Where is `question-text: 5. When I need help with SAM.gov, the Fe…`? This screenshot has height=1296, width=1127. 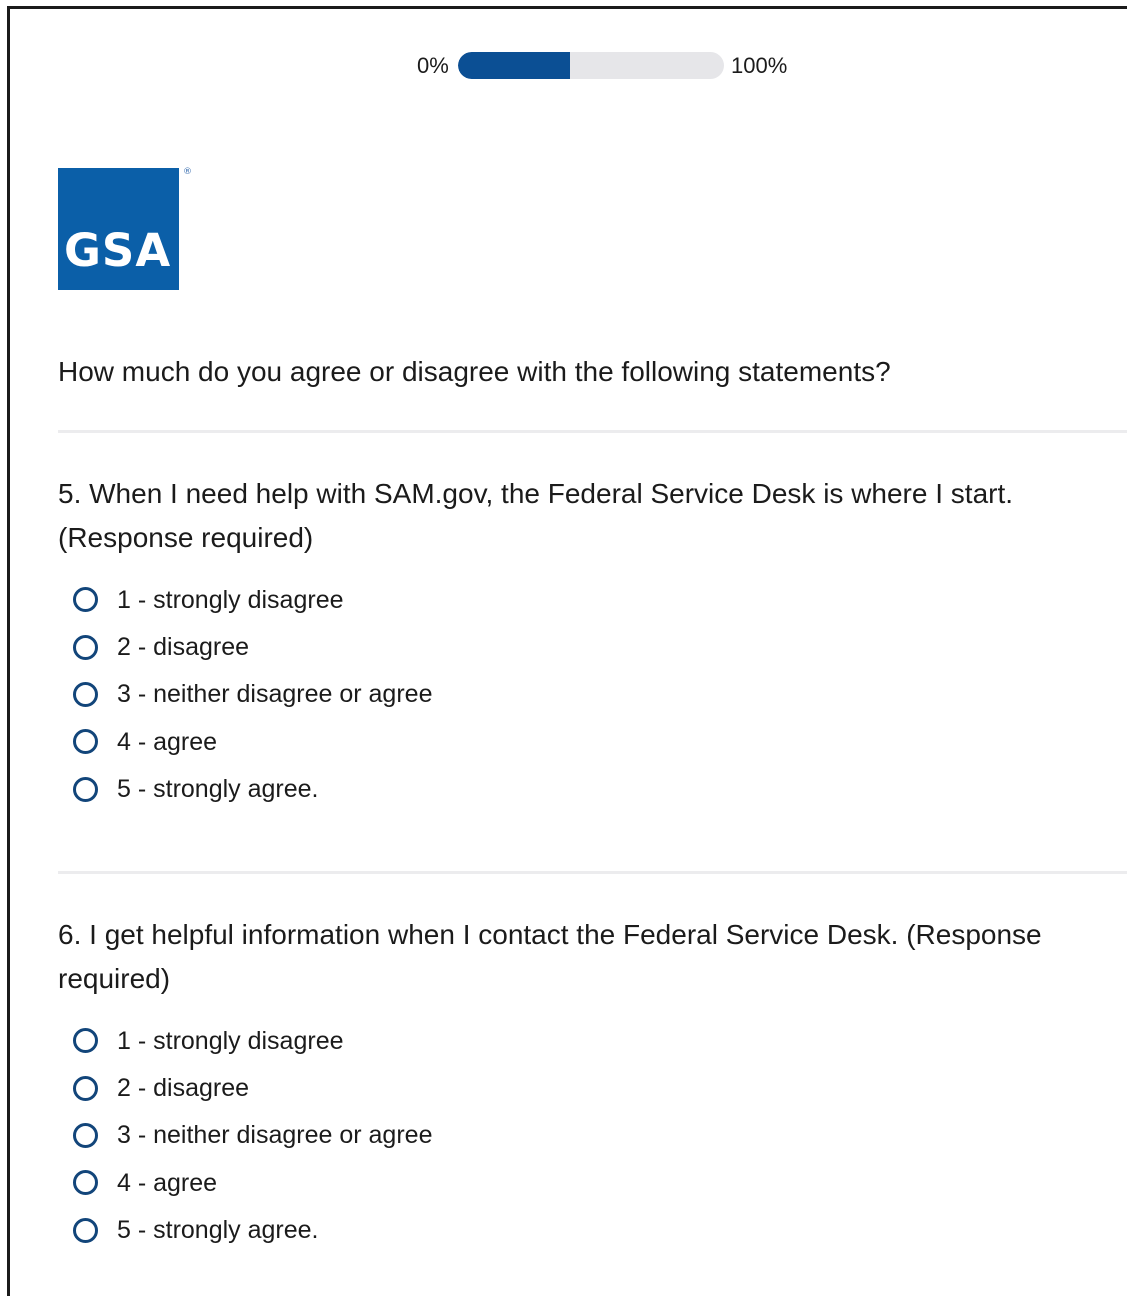
question-text: 5. When I need help with SAM.gov, the Fe… is located at coordinates (536, 515).